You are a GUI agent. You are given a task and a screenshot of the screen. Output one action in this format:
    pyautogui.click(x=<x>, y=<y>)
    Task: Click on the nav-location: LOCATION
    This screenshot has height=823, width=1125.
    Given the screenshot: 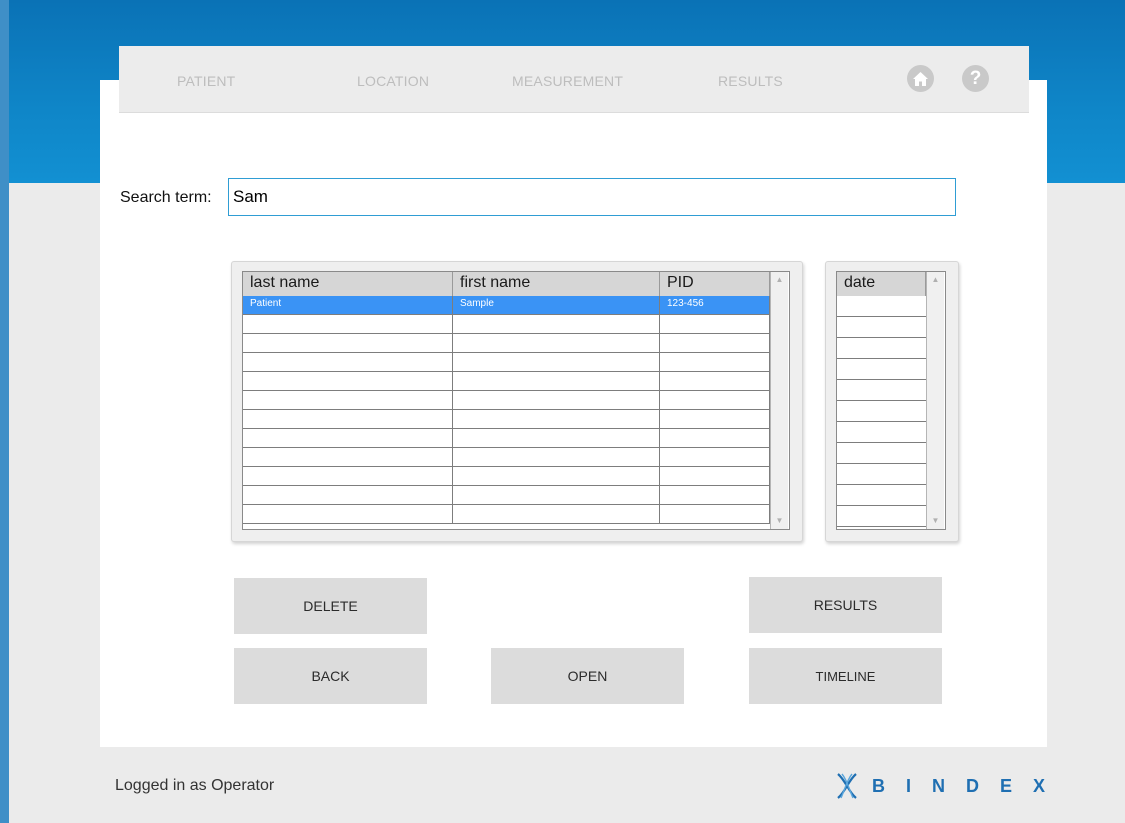 What is the action you would take?
    pyautogui.click(x=393, y=81)
    